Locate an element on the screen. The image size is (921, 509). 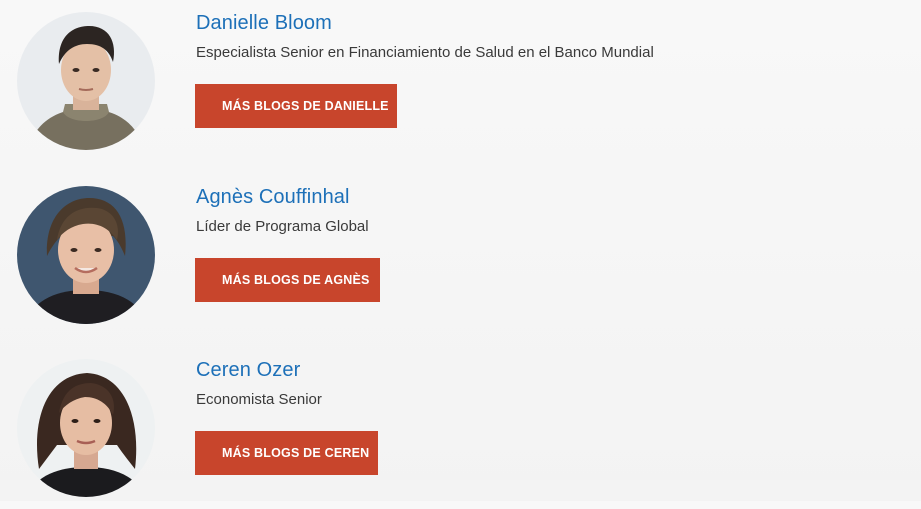
more-blogs-button: MÁS BLOGS DE AGNÈS is located at coordinates (287, 280).